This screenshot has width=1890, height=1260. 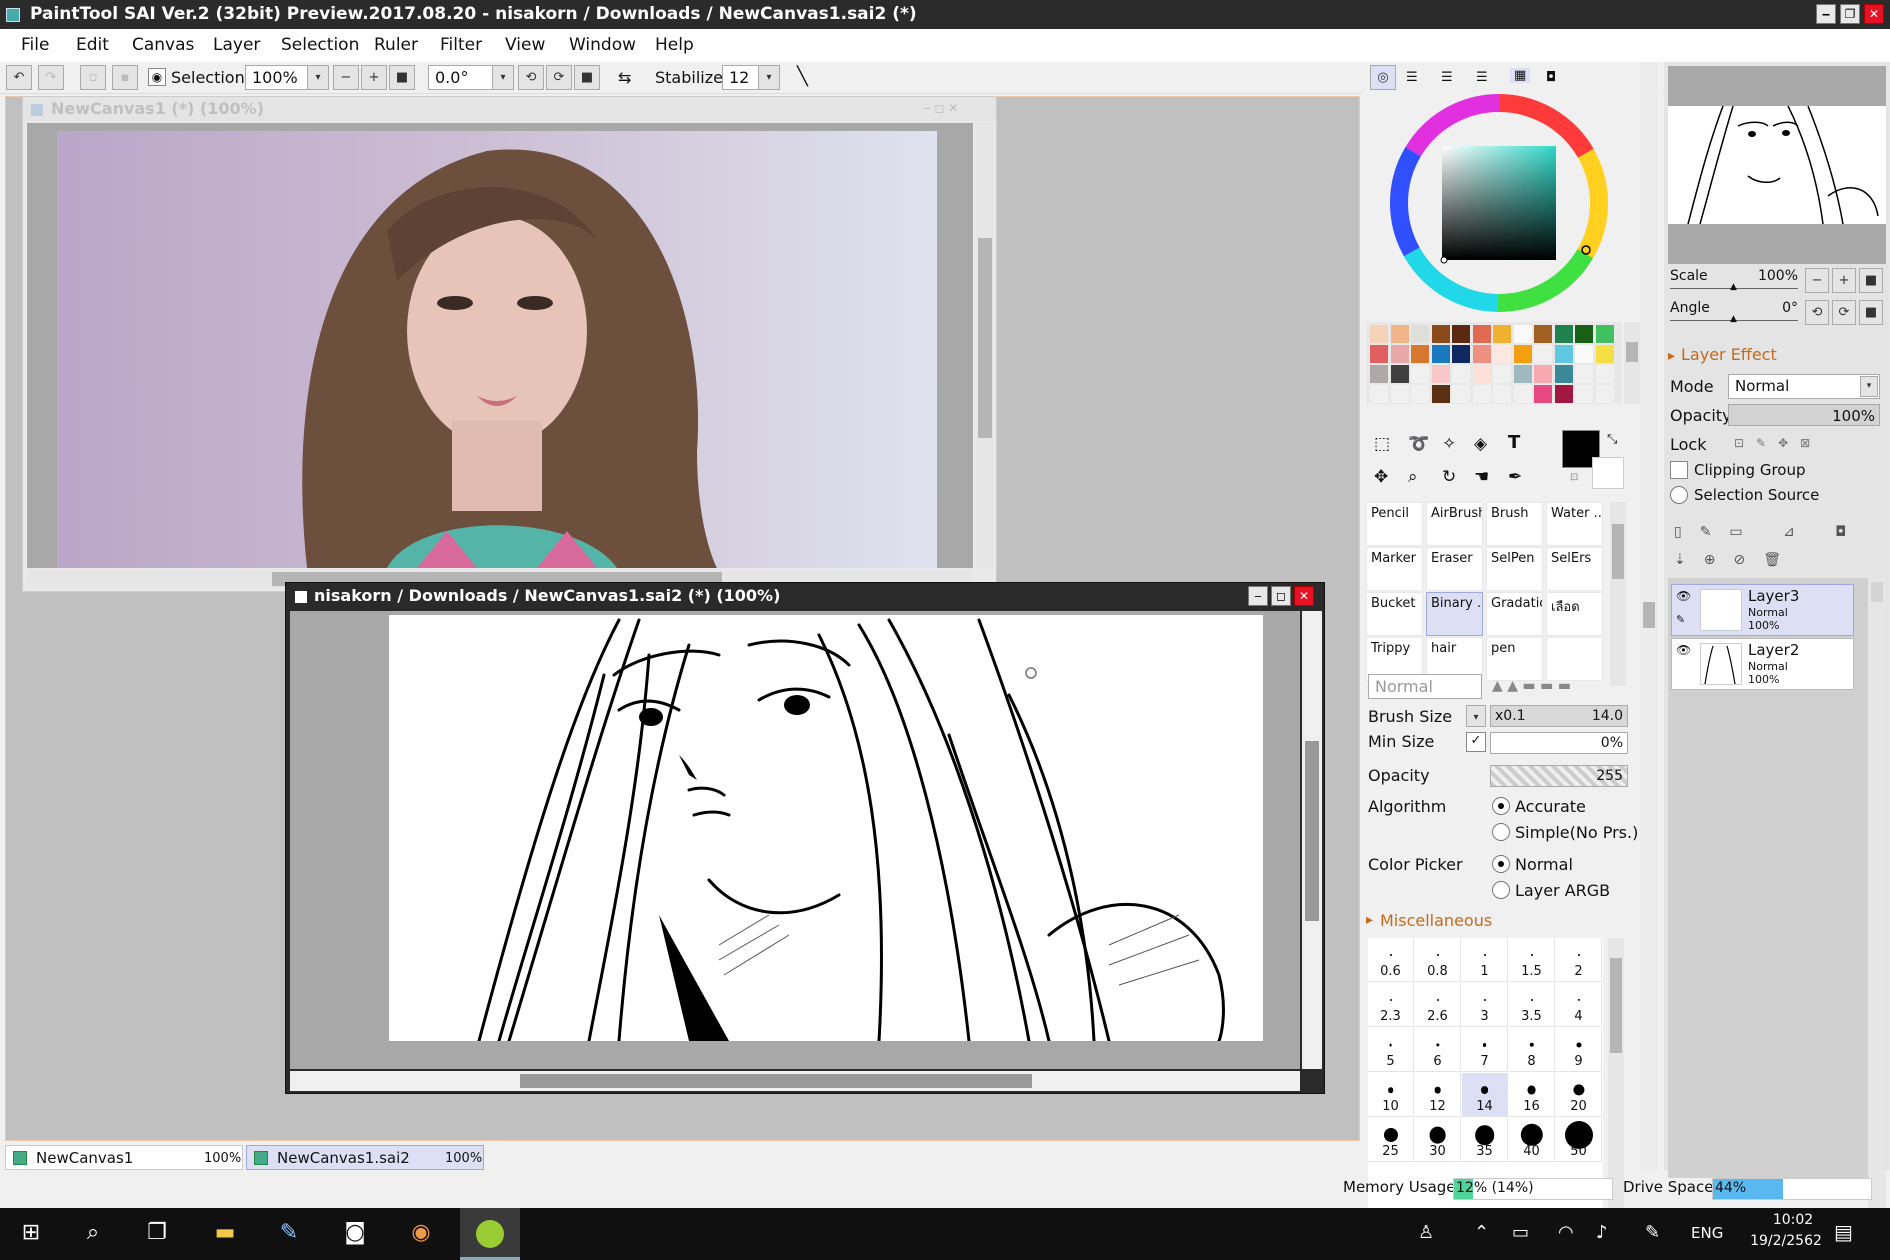 What do you see at coordinates (1679, 495) in the screenshot?
I see `selection-source-radio` at bounding box center [1679, 495].